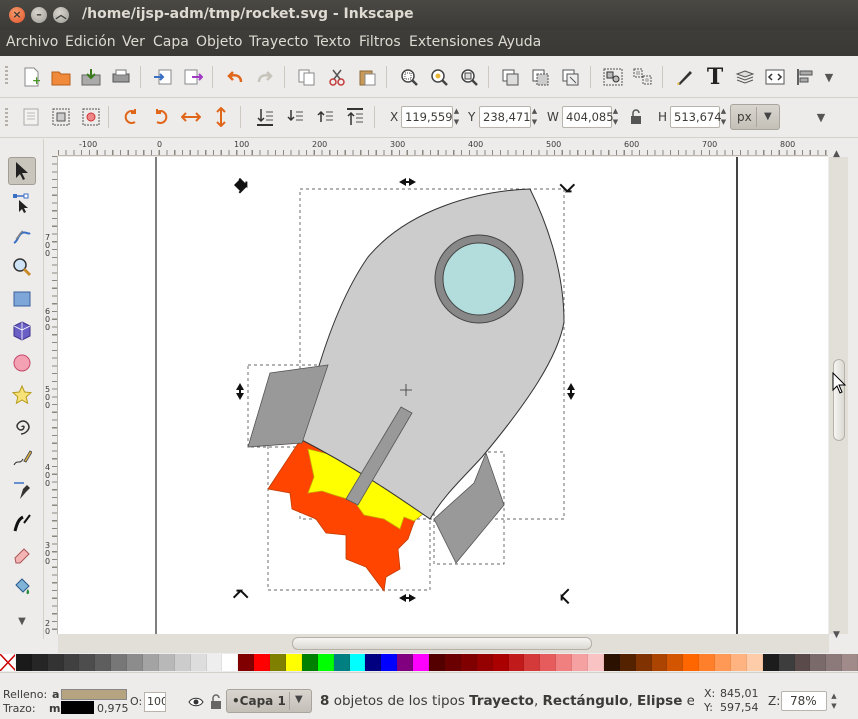  I want to click on y-input: 238,471, so click(505, 117).